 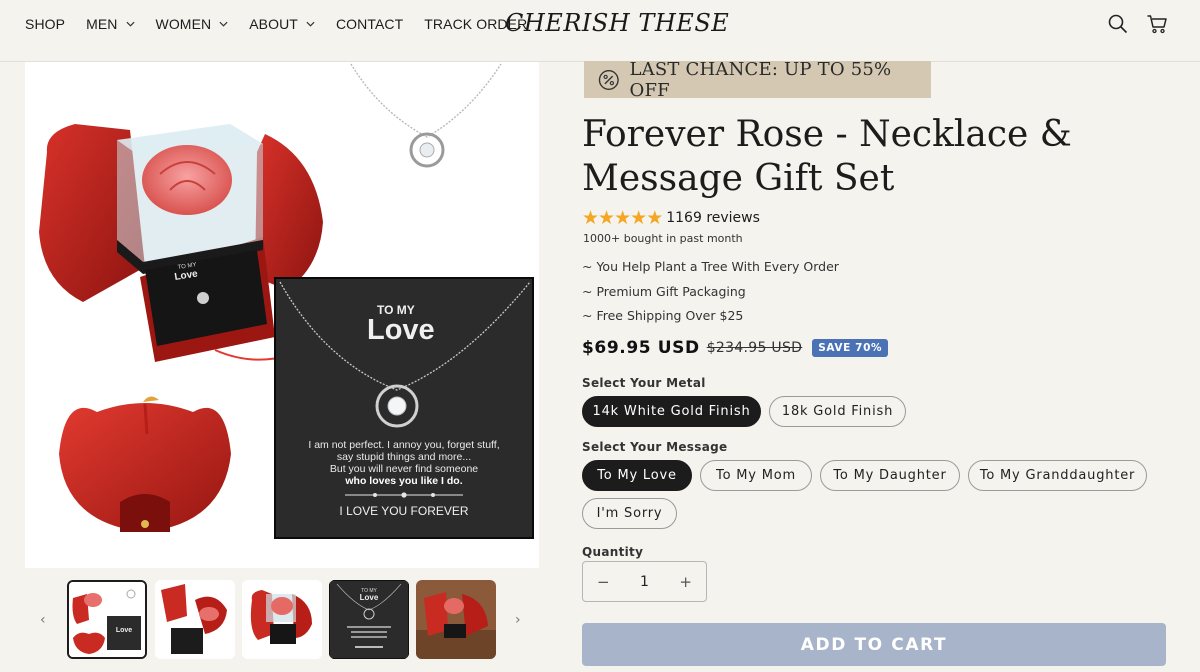 I want to click on thumbnail-2-image, so click(x=195, y=619).